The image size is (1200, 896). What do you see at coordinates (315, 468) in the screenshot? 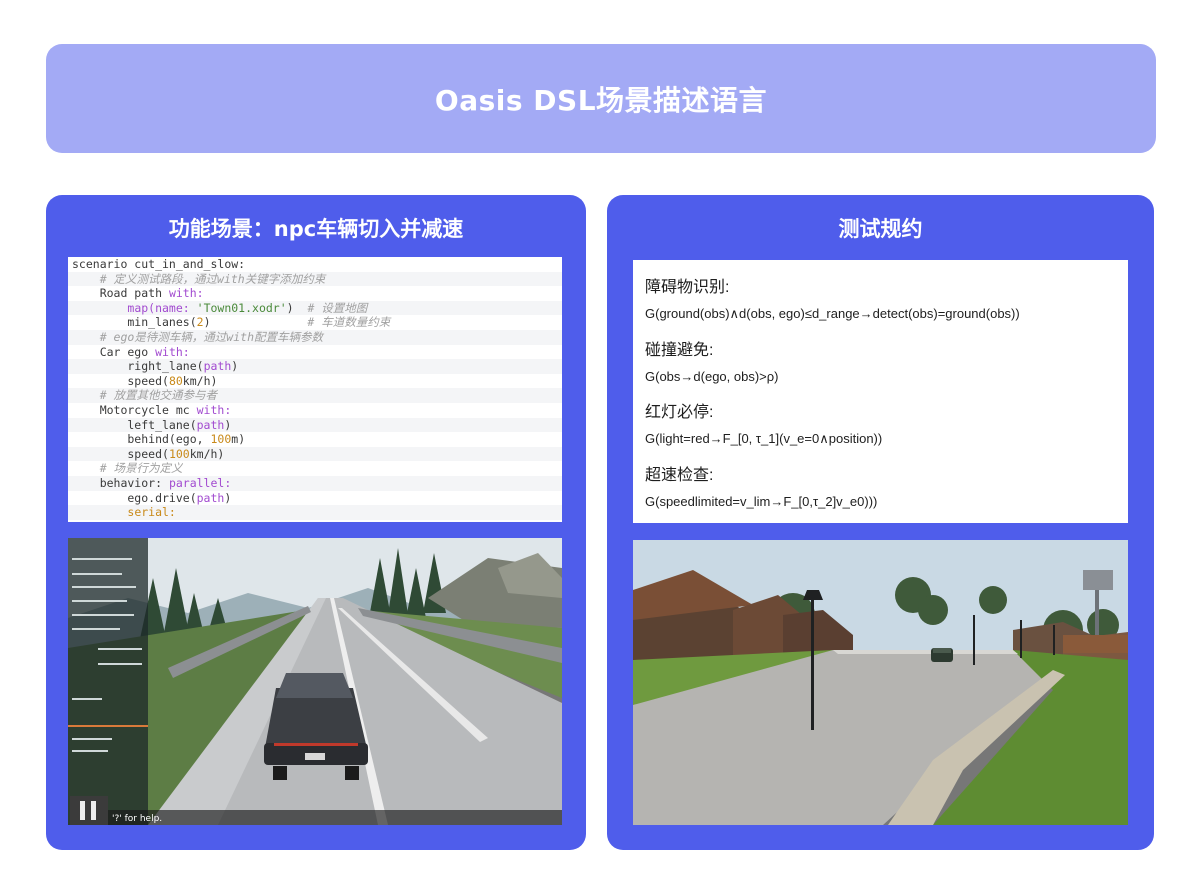
I see `code-line: # 场景行为定义` at bounding box center [315, 468].